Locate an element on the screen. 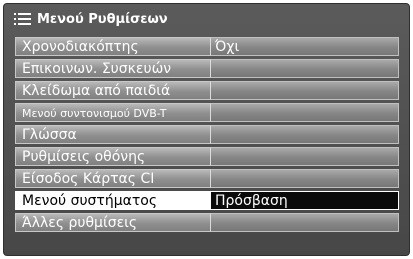  menu-item-other-settings: Άλλες ρυθμίσεις is located at coordinates (207, 222).